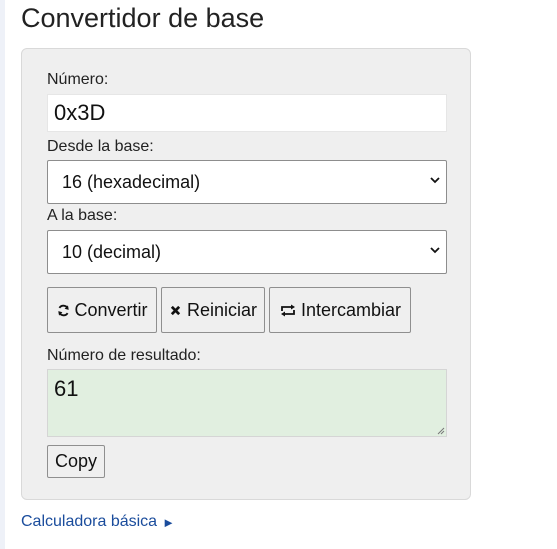  I want to click on result-label: Número de resultado:, so click(124, 355).